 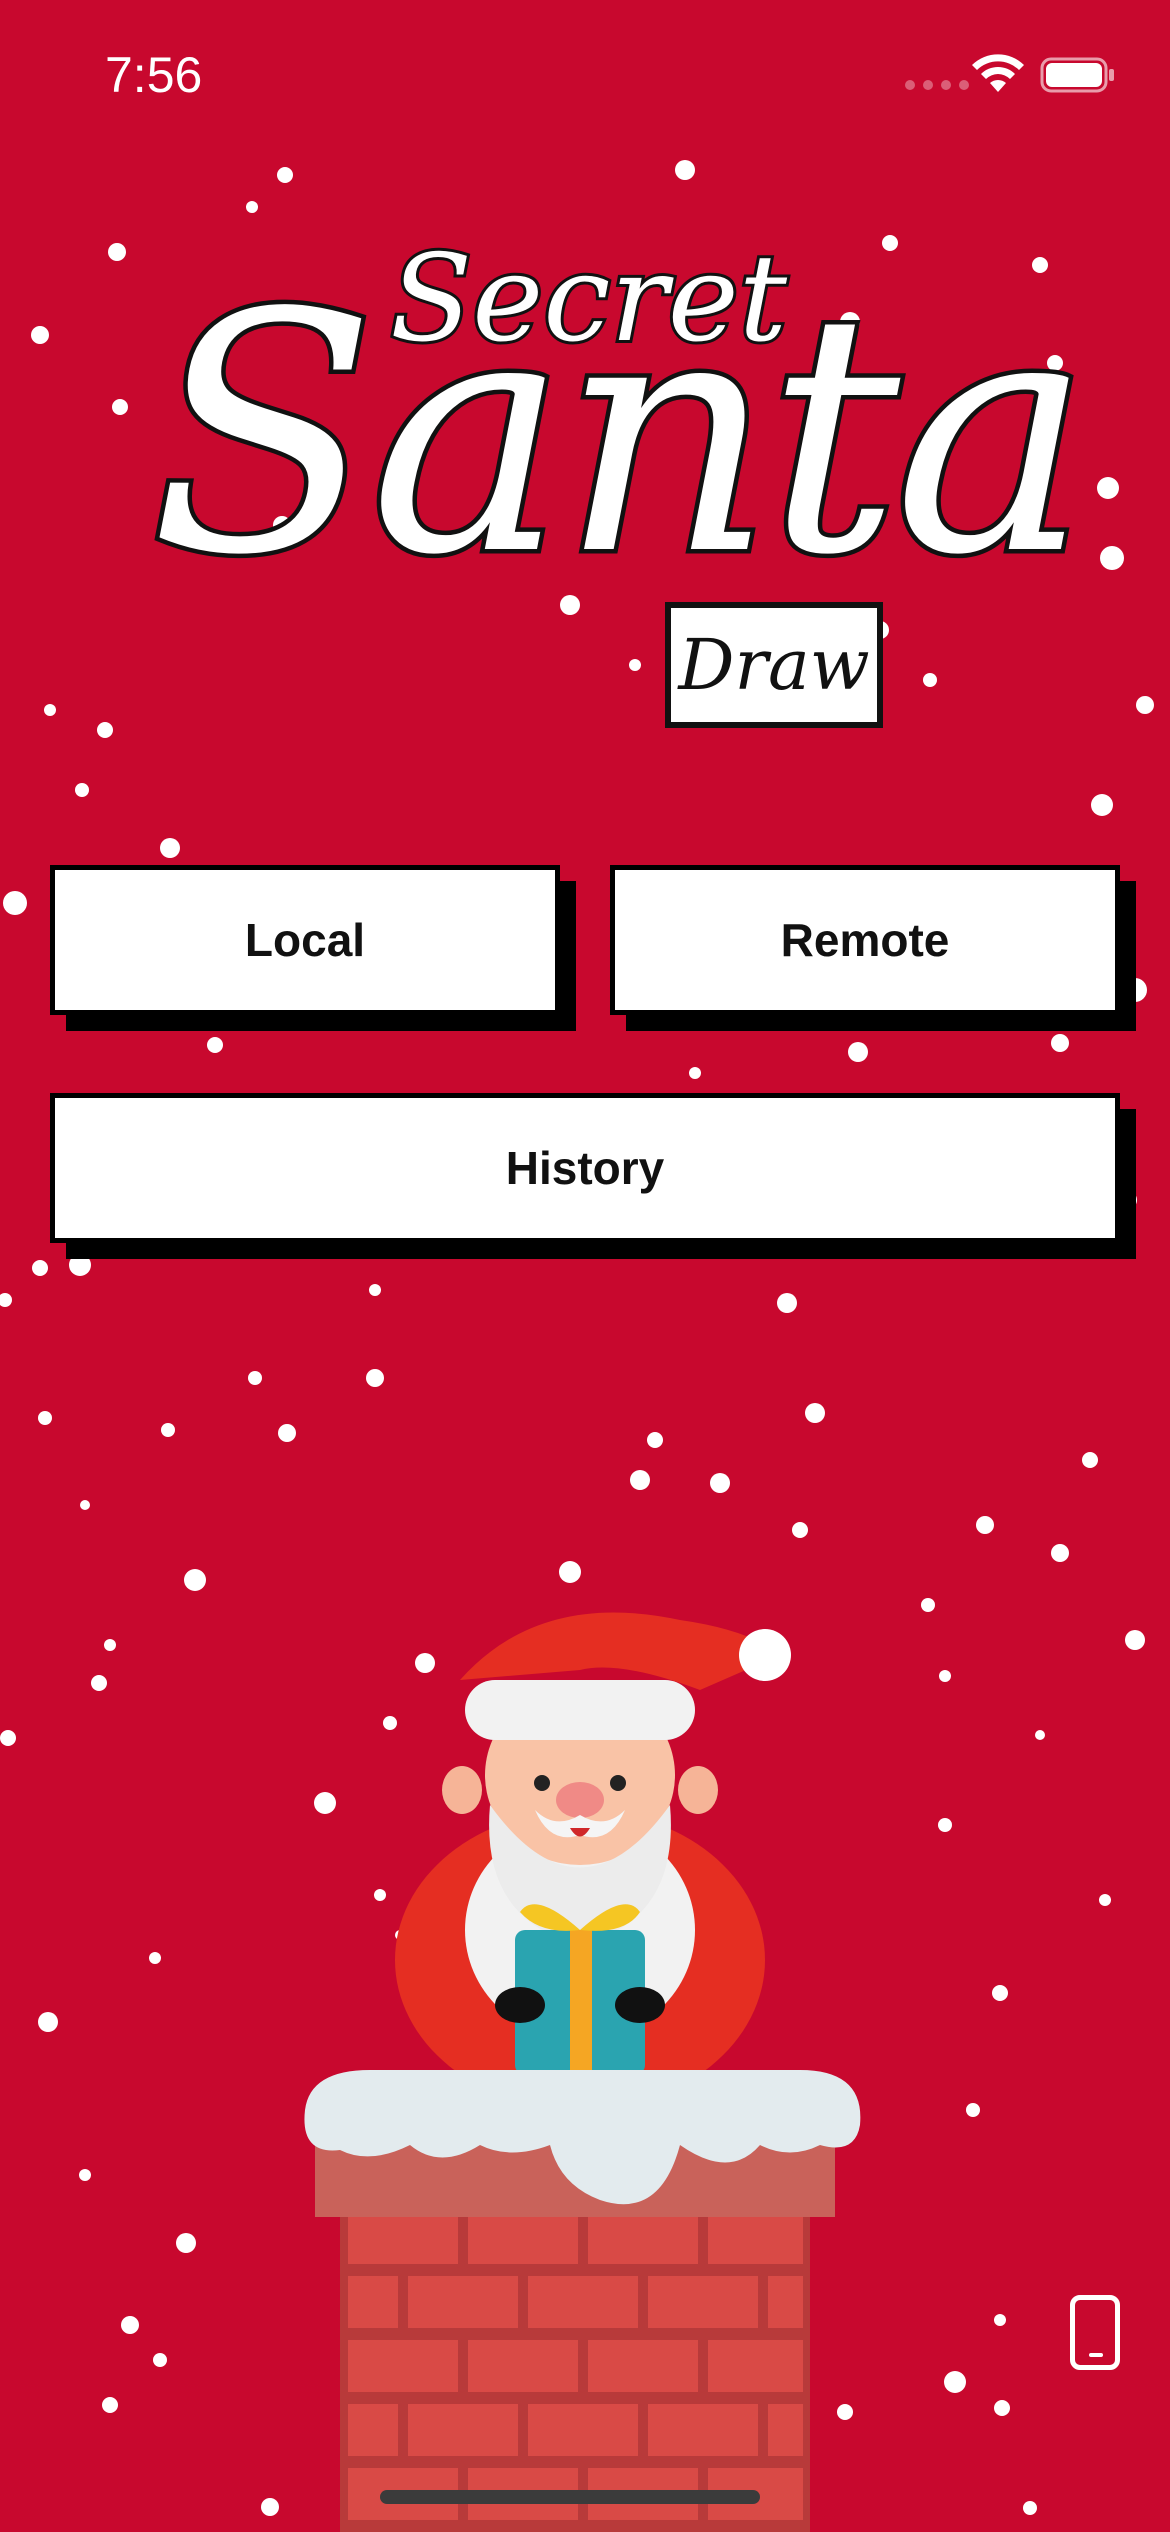 I want to click on battery-icon, so click(x=1077, y=75).